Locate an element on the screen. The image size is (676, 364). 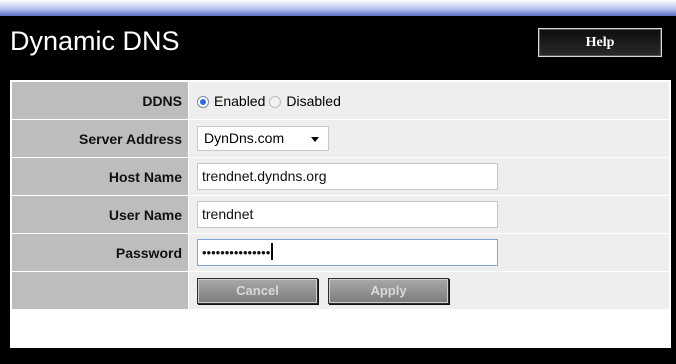
disabled-radio is located at coordinates (275, 101).